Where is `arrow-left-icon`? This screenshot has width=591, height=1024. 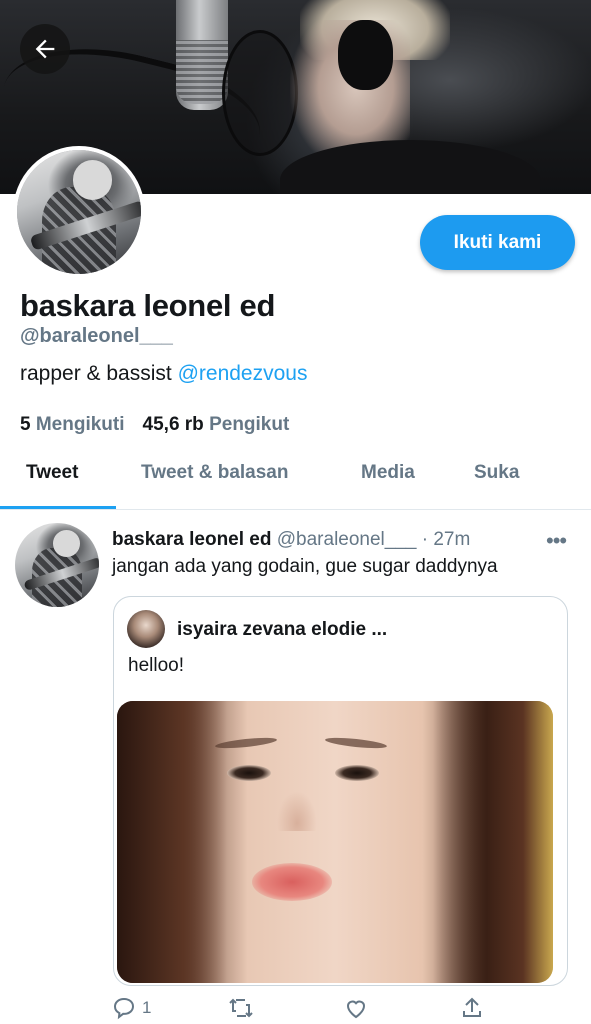 arrow-left-icon is located at coordinates (45, 49).